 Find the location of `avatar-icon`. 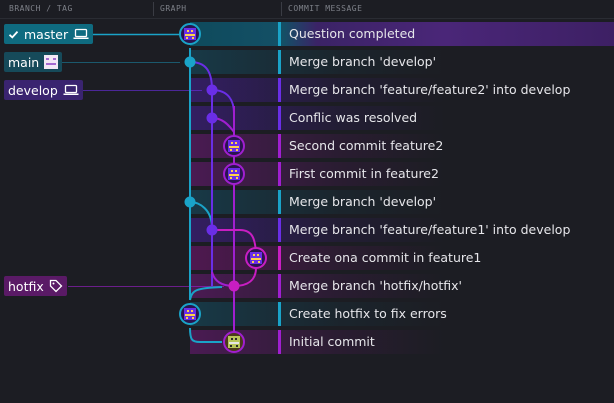

avatar-icon is located at coordinates (51, 62).